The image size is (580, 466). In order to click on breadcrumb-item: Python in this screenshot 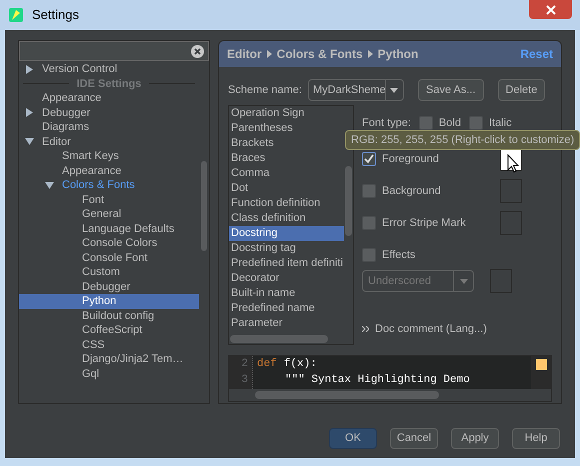, I will do `click(398, 54)`.